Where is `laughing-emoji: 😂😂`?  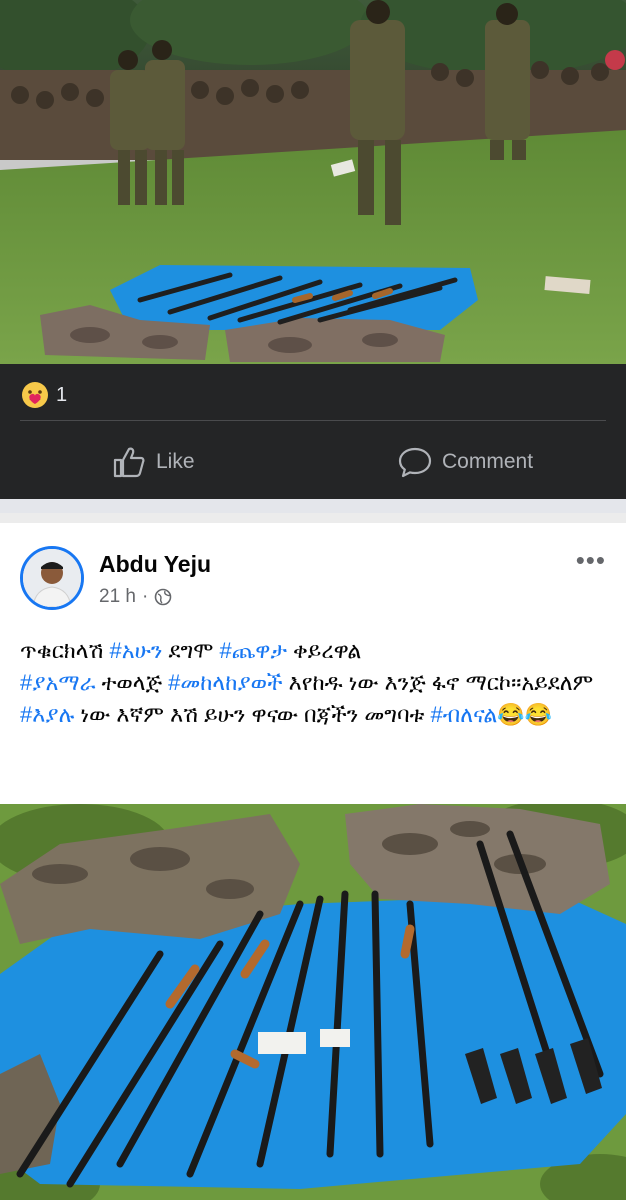 laughing-emoji: 😂😂 is located at coordinates (525, 714).